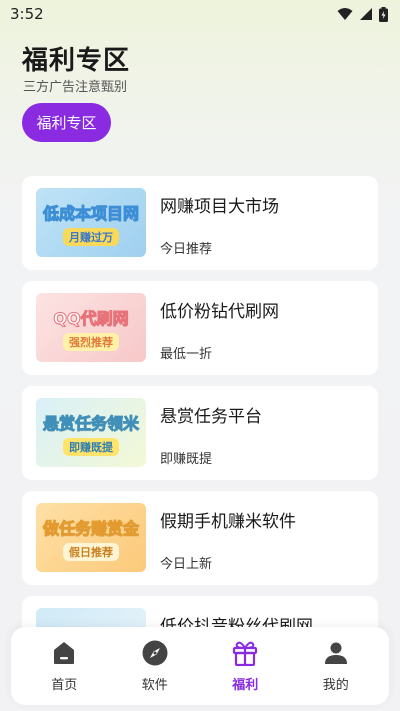 This screenshot has height=711, width=400. I want to click on home-icon, so click(64, 653).